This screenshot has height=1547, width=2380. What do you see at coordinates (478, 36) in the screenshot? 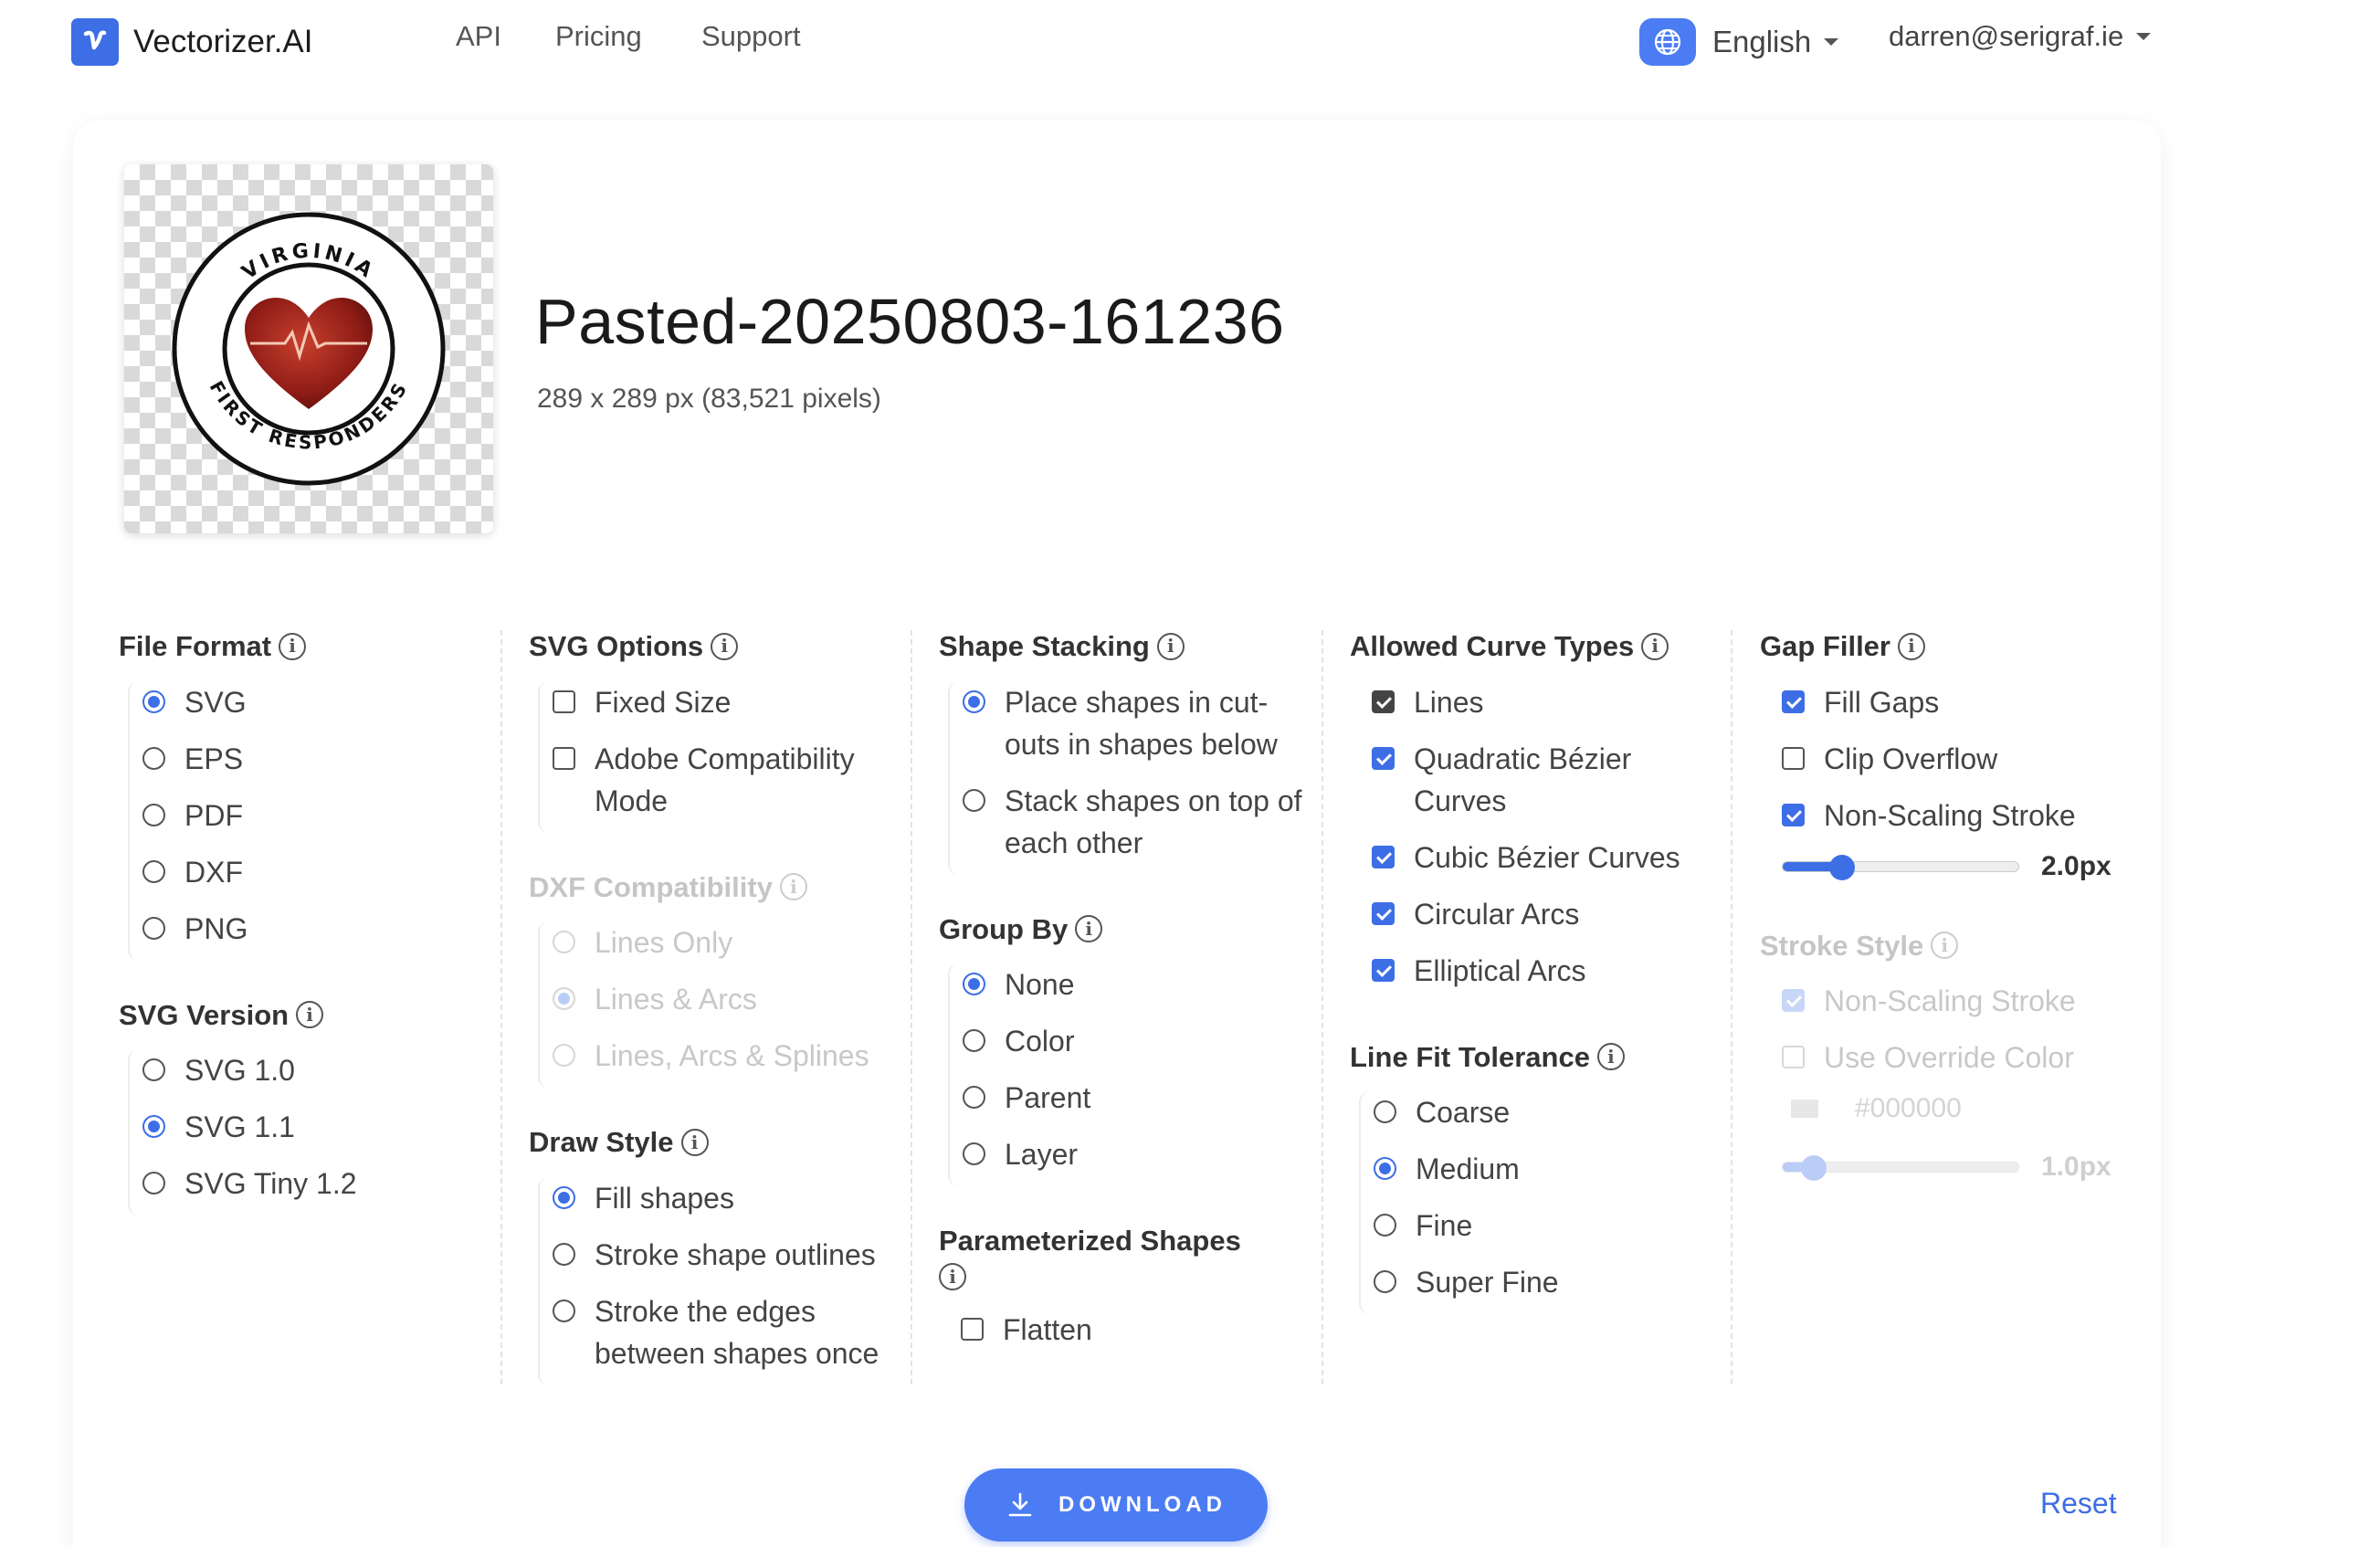
I see `nav-api-link: API` at bounding box center [478, 36].